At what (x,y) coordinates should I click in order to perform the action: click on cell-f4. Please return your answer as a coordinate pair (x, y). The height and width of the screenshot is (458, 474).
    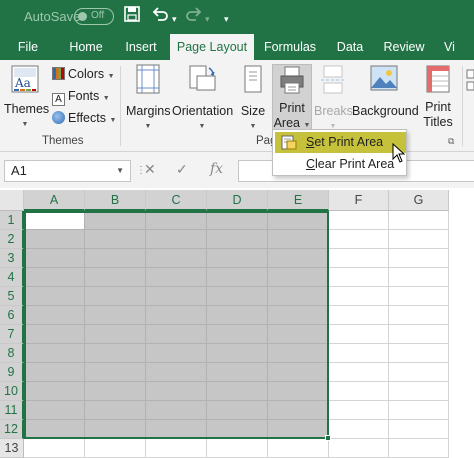
    Looking at the image, I should click on (359, 277).